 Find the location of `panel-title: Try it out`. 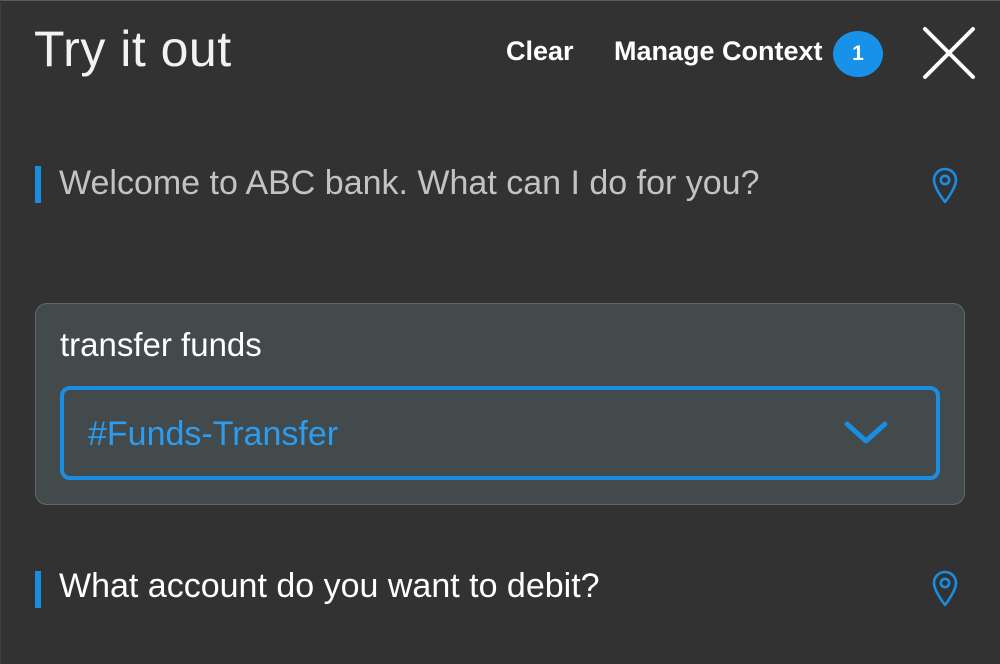

panel-title: Try it out is located at coordinates (133, 49).